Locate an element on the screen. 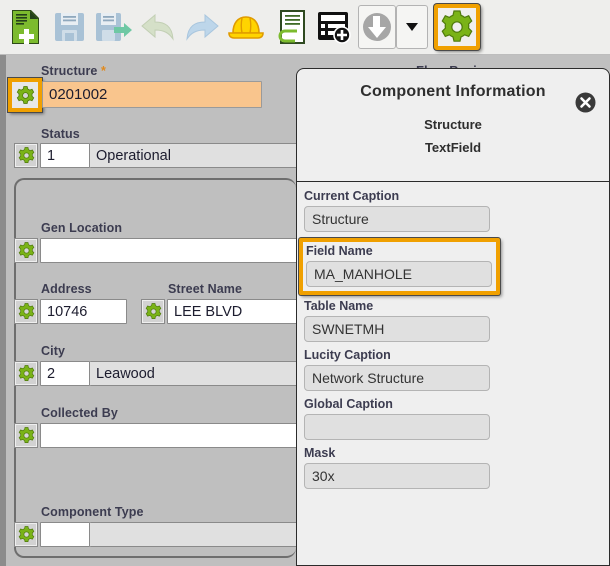  field-name-label: Field Name is located at coordinates (339, 251).